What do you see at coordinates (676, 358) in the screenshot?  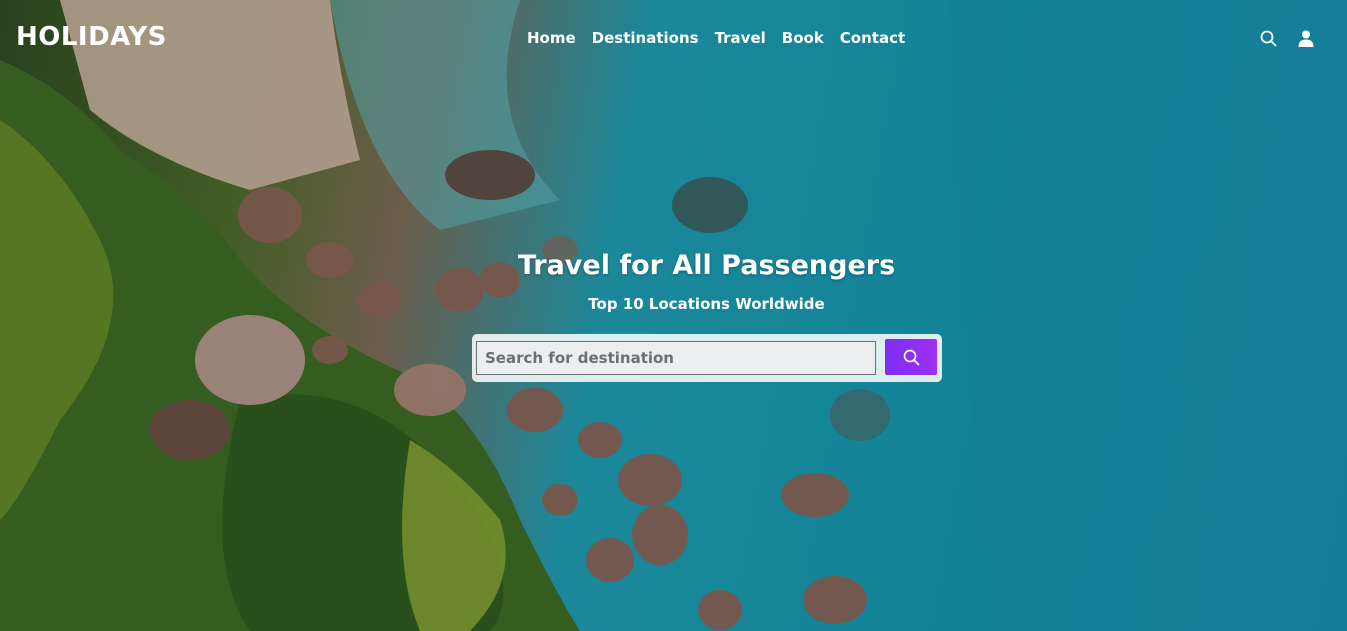 I see `search-input` at bounding box center [676, 358].